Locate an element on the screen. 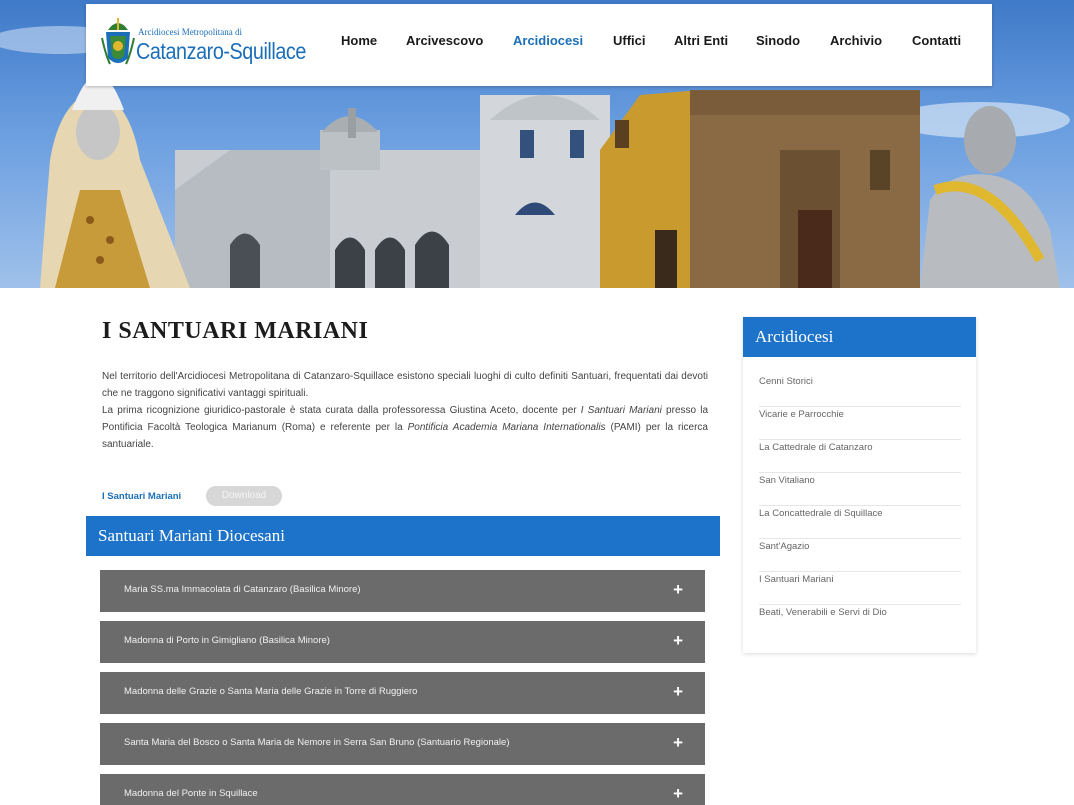  sidebar-item-santuari-mariani: I Santuari Mariani is located at coordinates (860, 588).